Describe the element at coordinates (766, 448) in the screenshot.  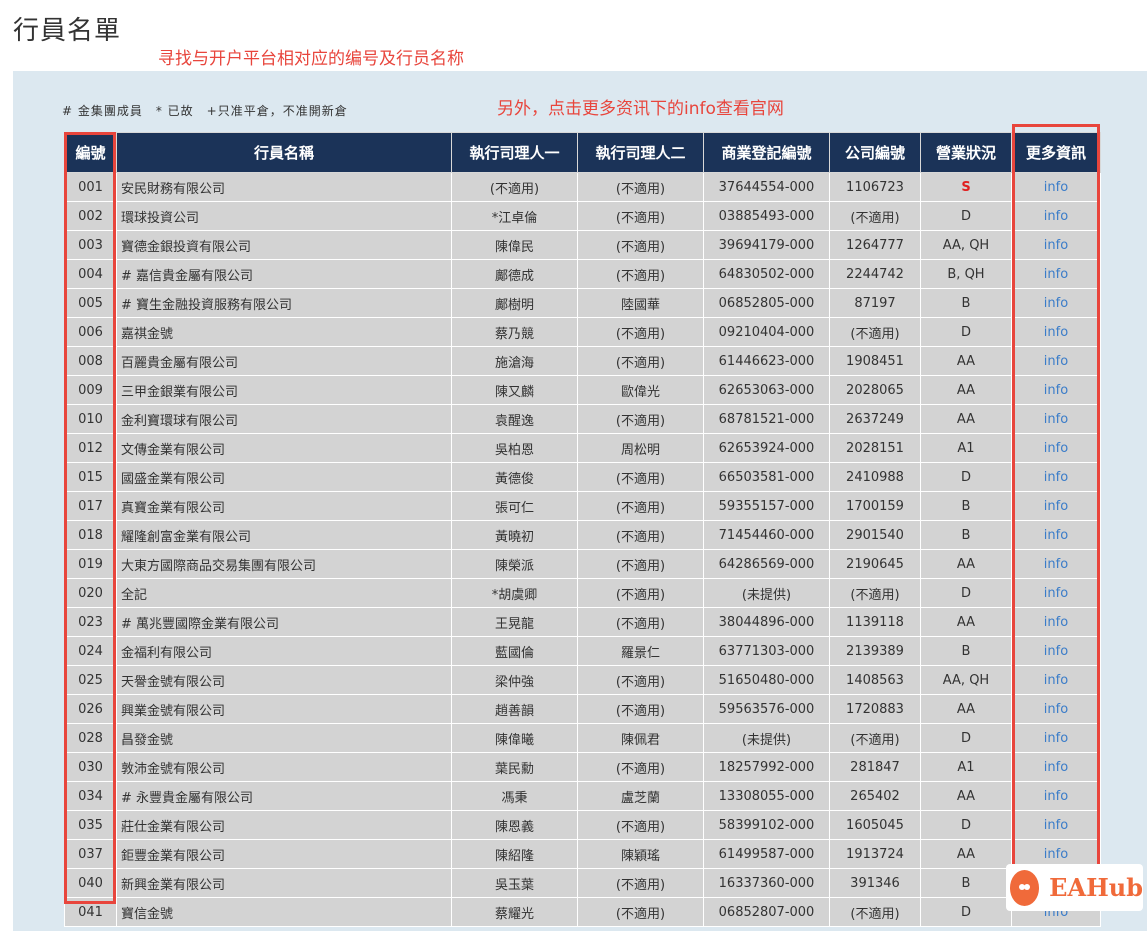
I see `row-business-reg-cell: 62653924-000` at that location.